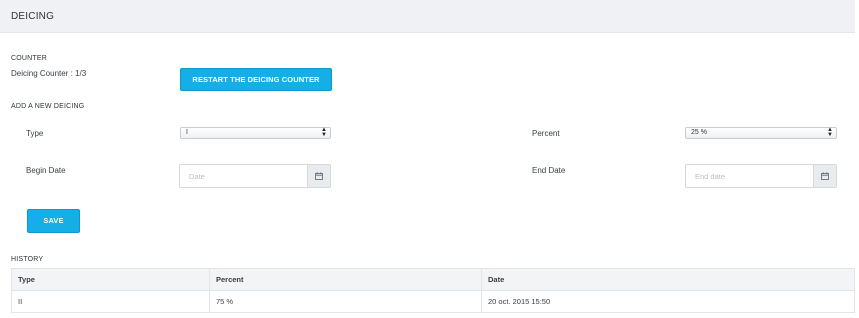 Image resolution: width=859 pixels, height=318 pixels. What do you see at coordinates (668, 279) in the screenshot?
I see `column-header-date: Date` at bounding box center [668, 279].